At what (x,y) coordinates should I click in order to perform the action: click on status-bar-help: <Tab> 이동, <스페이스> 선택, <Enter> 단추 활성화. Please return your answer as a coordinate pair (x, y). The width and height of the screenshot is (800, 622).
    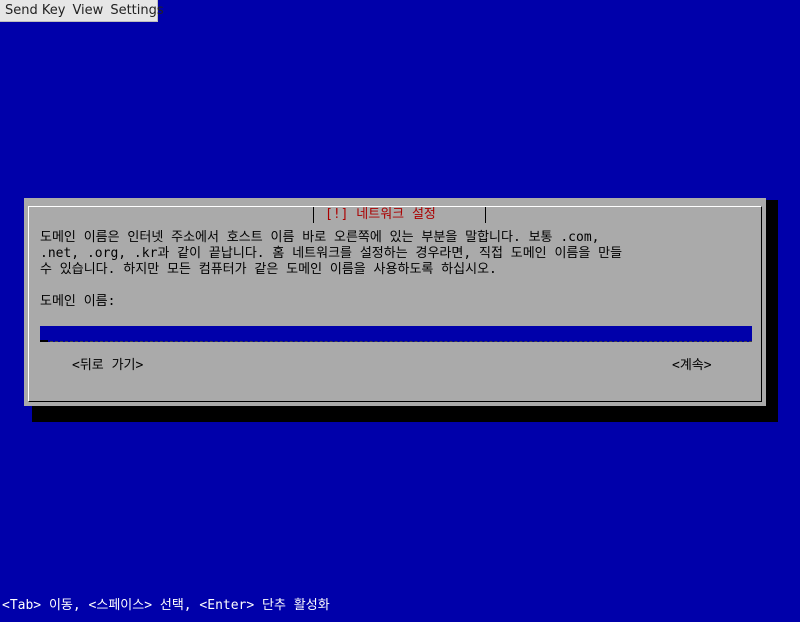
    Looking at the image, I should click on (166, 605).